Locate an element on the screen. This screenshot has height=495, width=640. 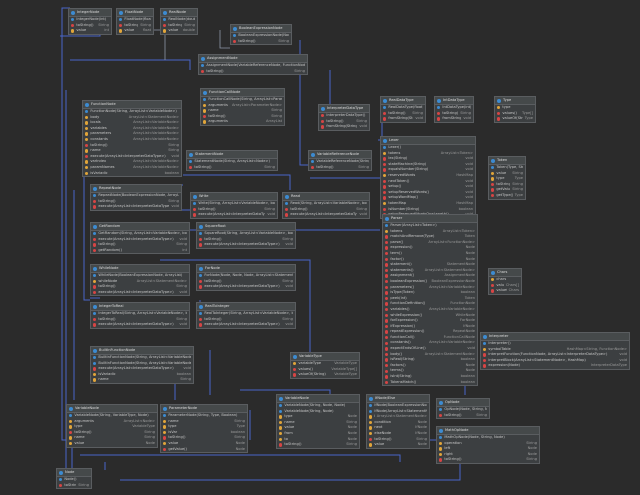
member-row: name String is located at coordinates (142, 380).